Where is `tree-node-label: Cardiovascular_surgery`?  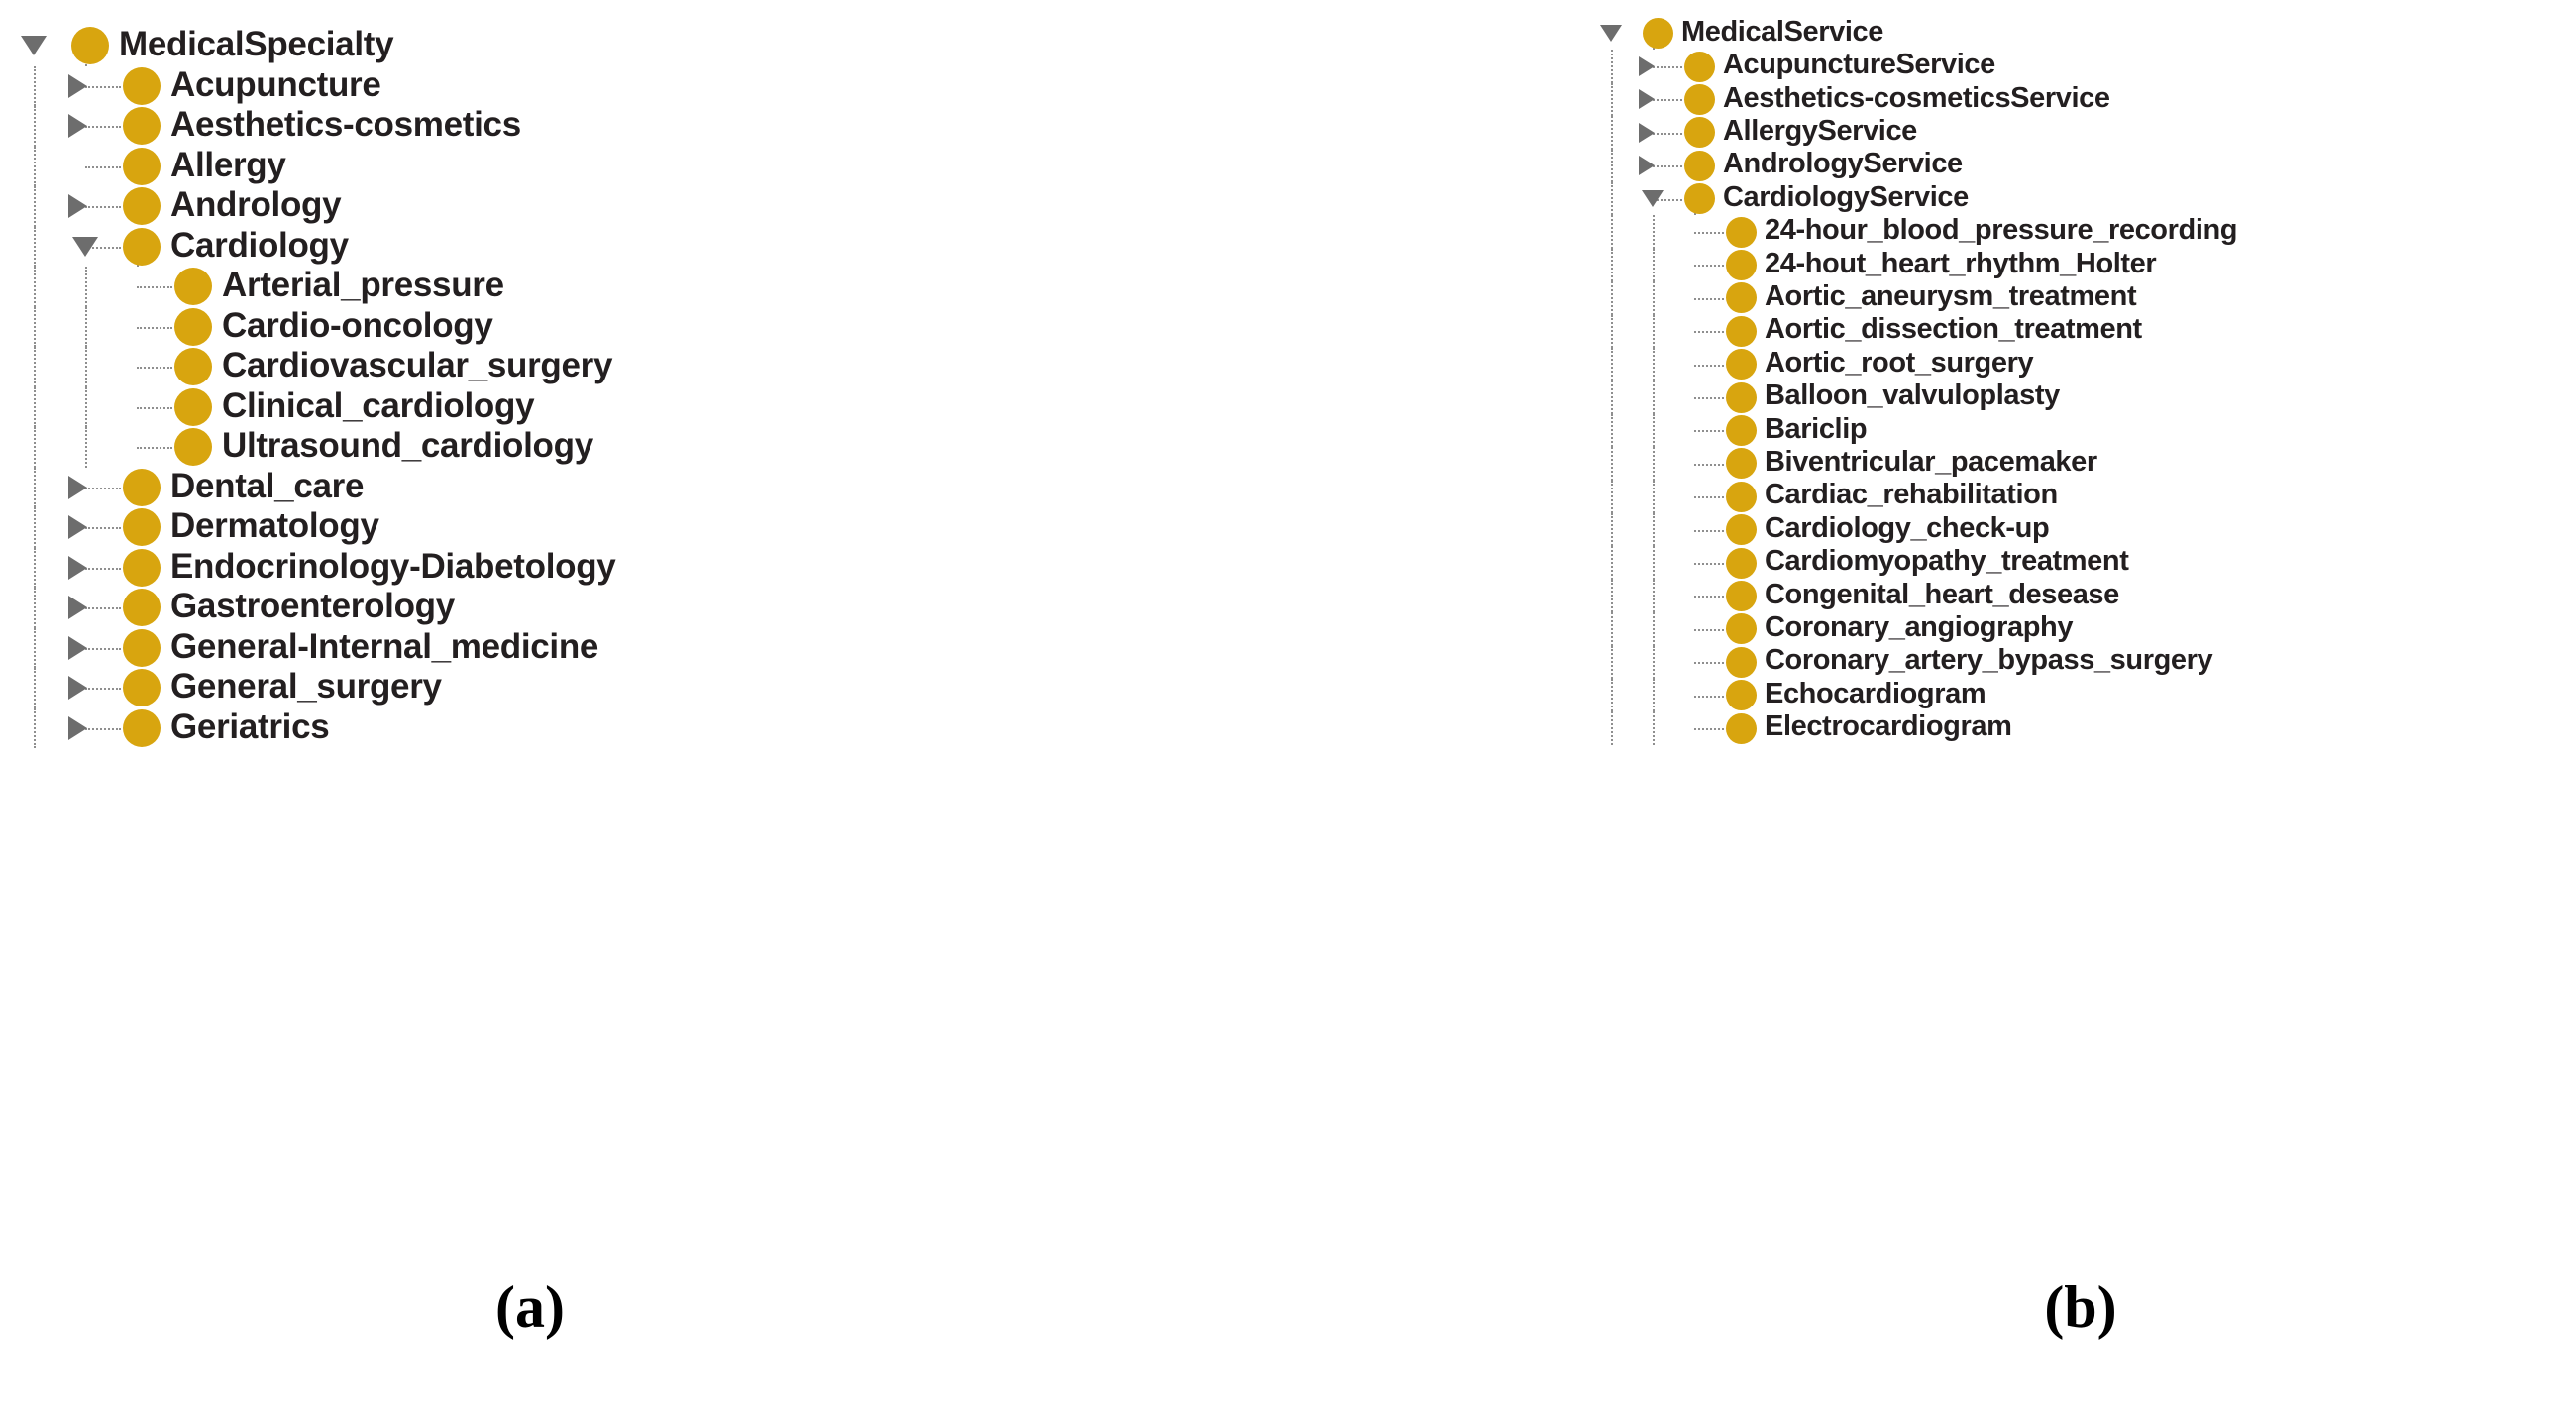 tree-node-label: Cardiovascular_surgery is located at coordinates (417, 365).